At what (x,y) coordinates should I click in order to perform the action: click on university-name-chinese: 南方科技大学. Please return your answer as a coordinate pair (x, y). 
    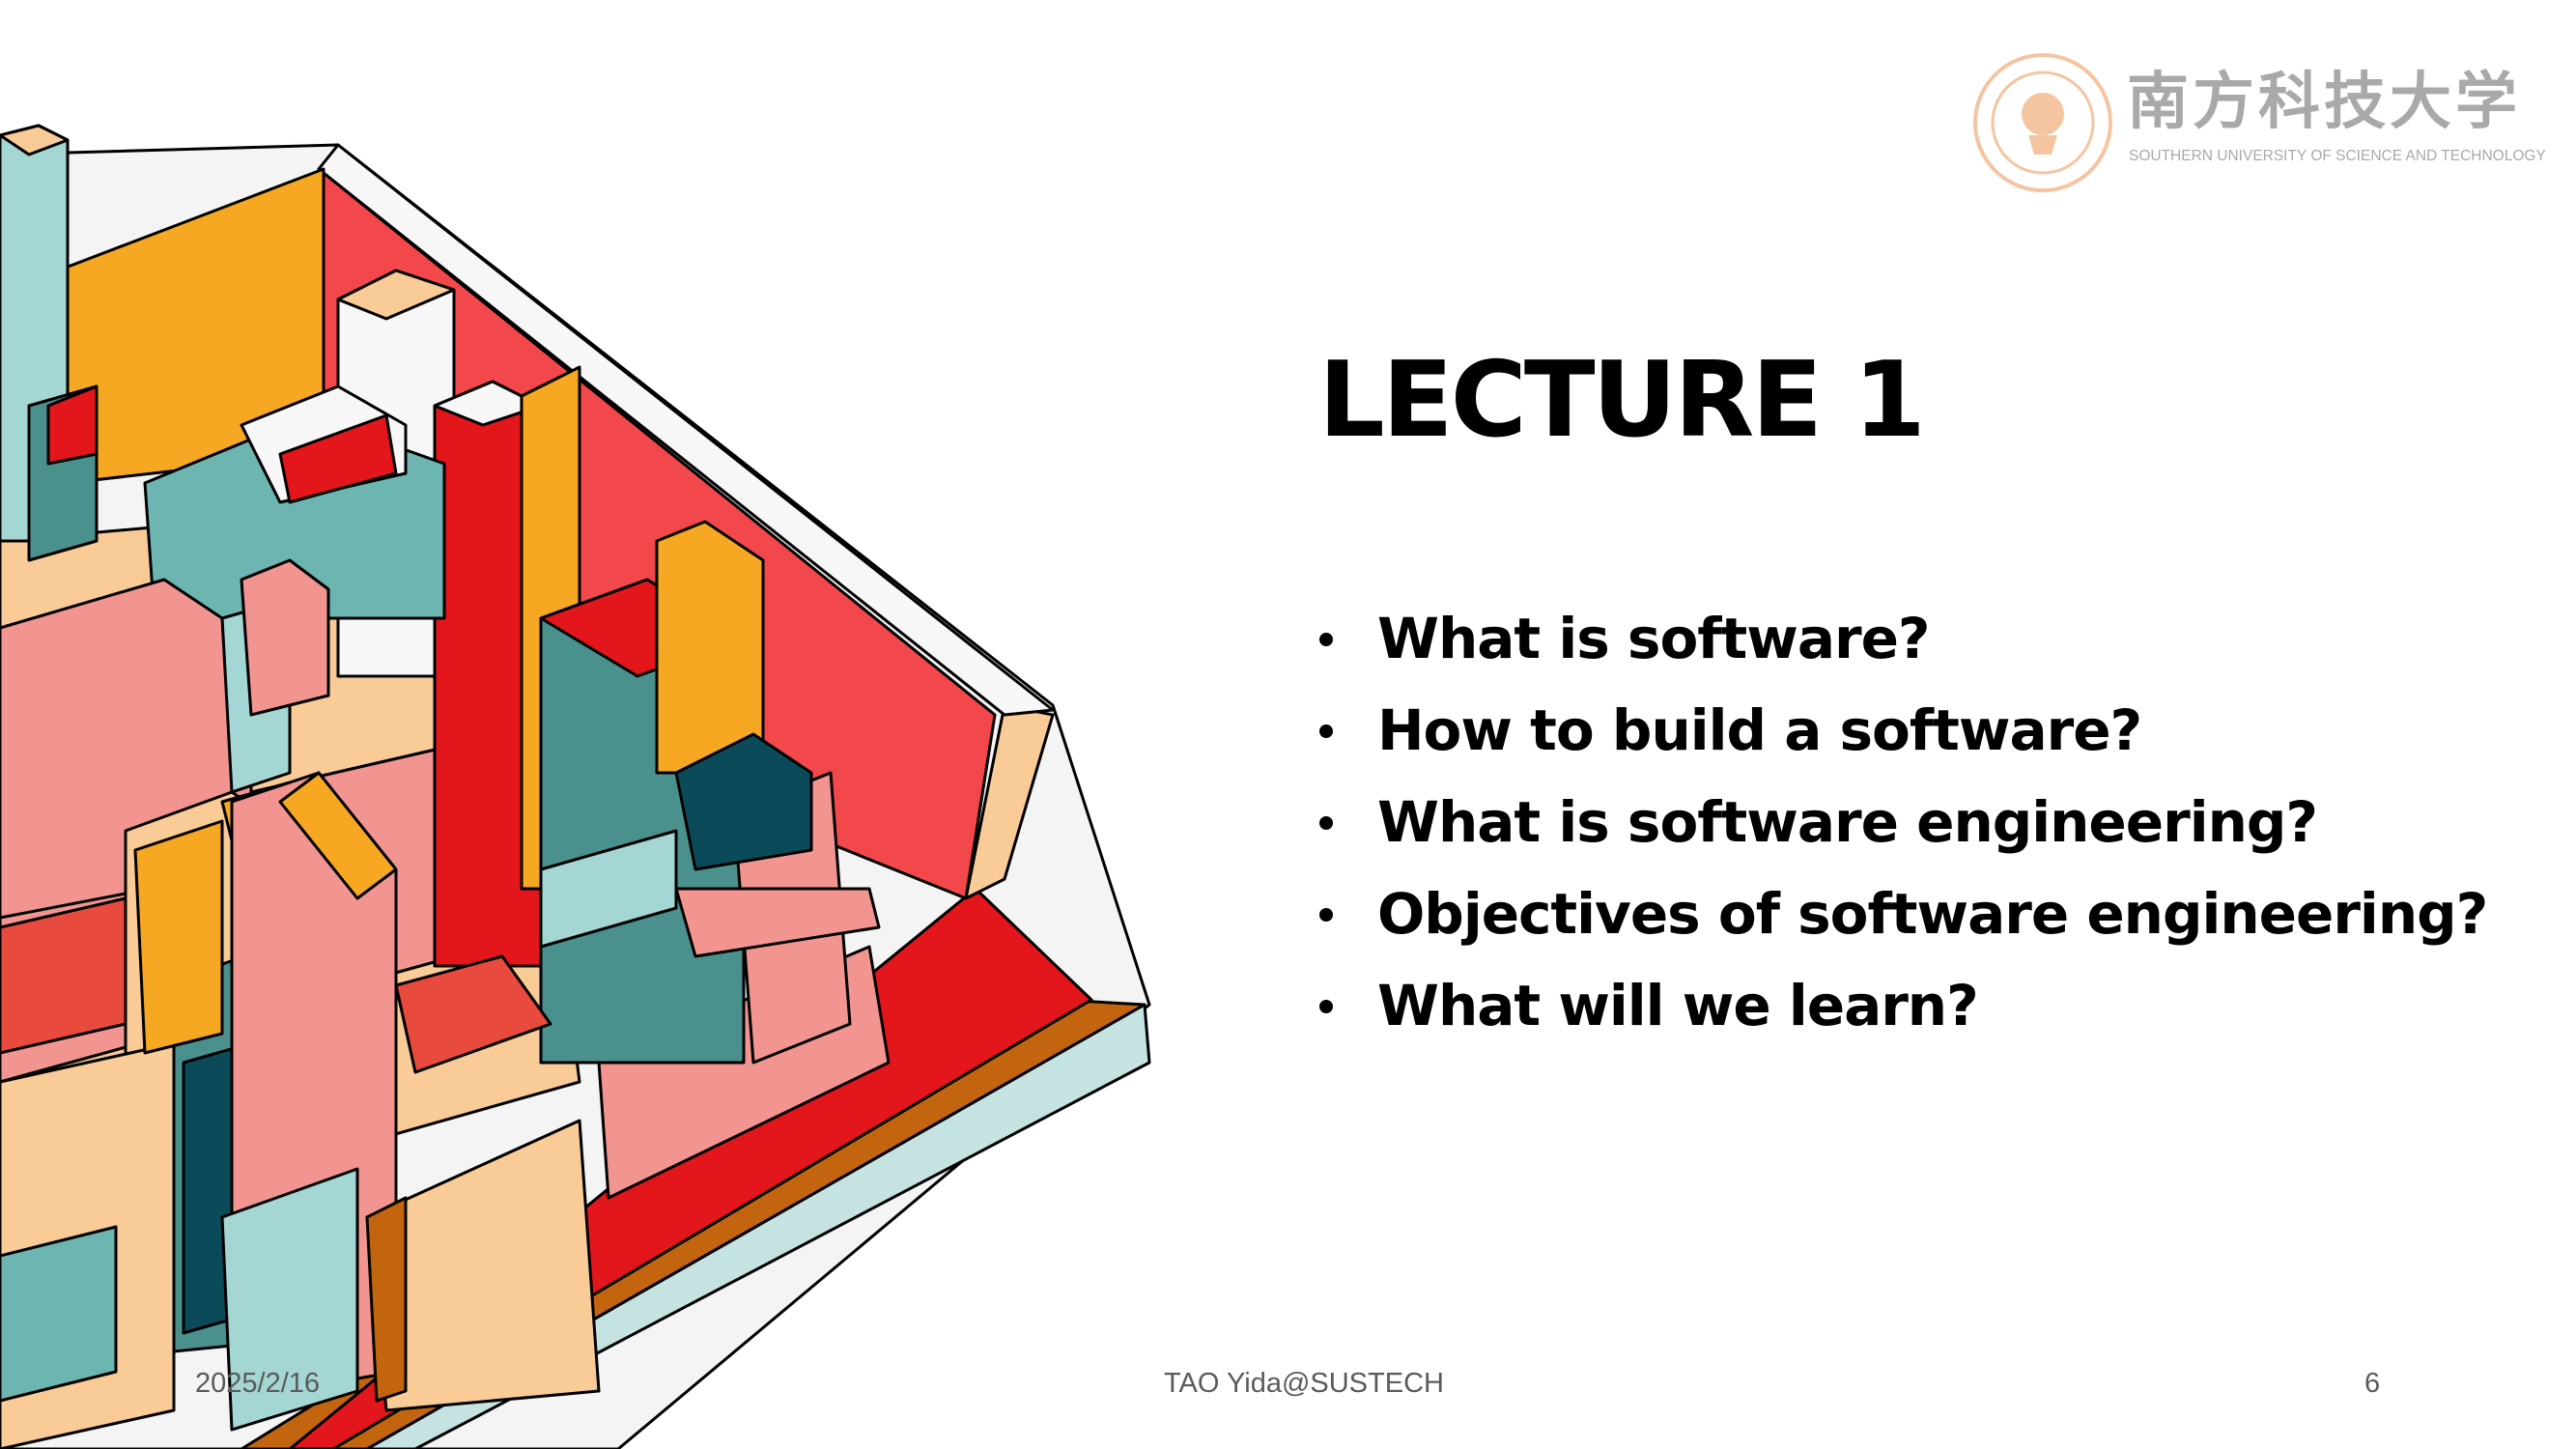
    Looking at the image, I should click on (2324, 102).